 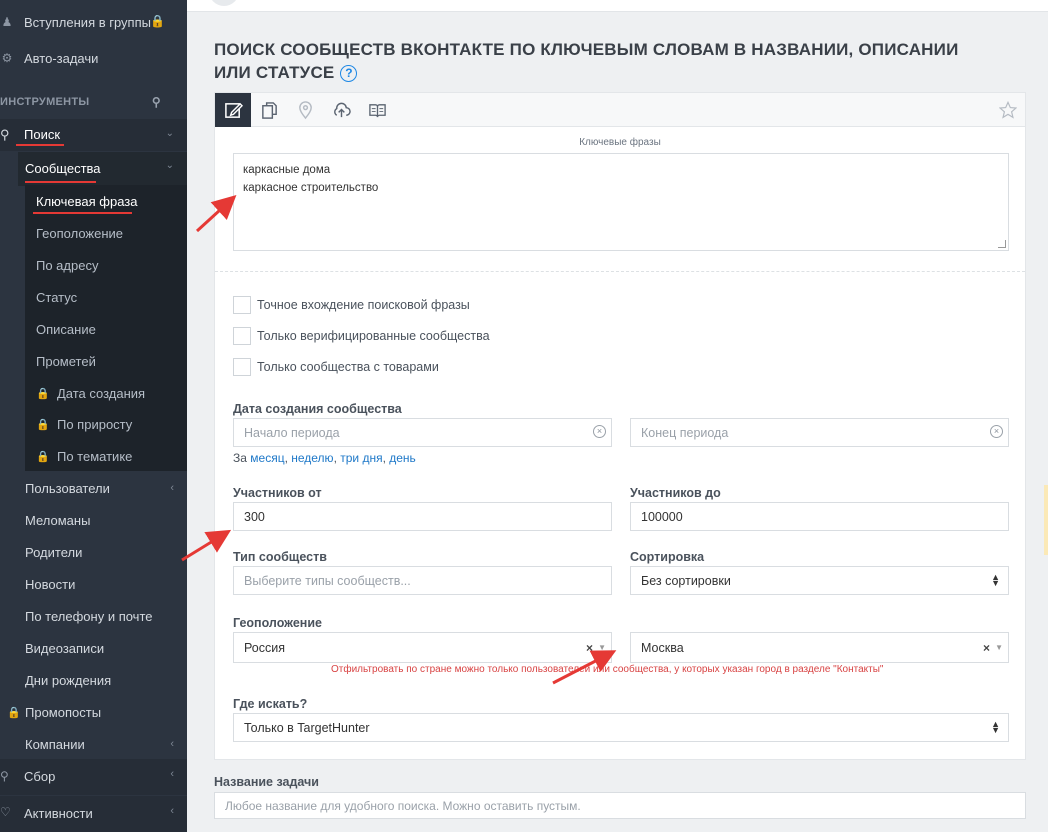 I want to click on with-goods-checkbox, so click(x=242, y=367).